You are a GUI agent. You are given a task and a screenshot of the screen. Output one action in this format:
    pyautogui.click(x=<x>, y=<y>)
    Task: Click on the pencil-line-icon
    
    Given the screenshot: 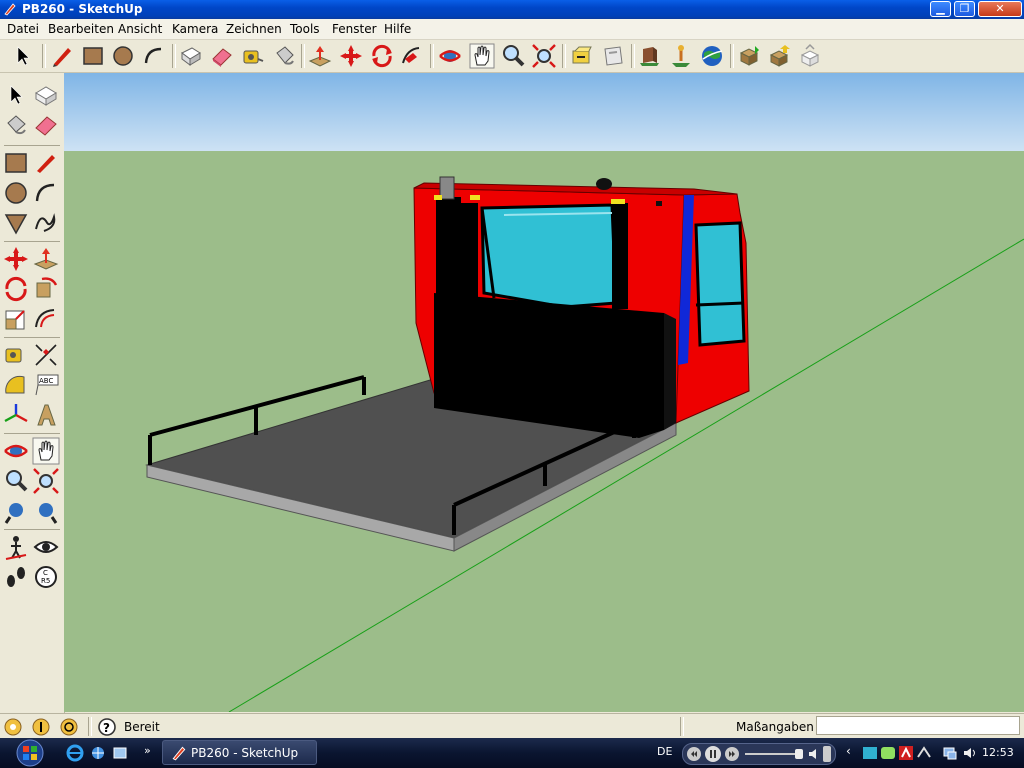 What is the action you would take?
    pyautogui.click(x=62, y=56)
    